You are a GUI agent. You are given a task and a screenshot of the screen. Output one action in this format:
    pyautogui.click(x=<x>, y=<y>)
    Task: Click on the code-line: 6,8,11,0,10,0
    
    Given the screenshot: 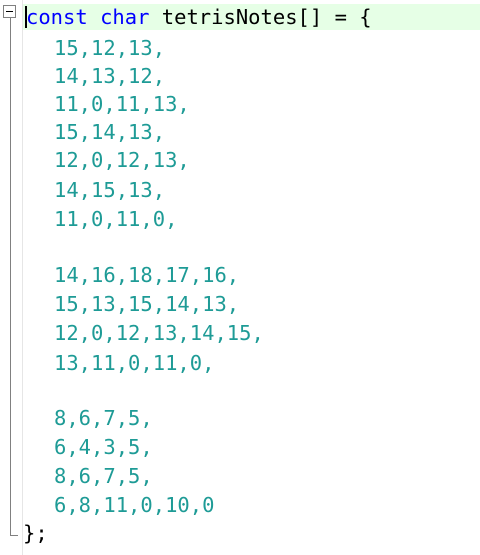 What is the action you would take?
    pyautogui.click(x=134, y=505)
    